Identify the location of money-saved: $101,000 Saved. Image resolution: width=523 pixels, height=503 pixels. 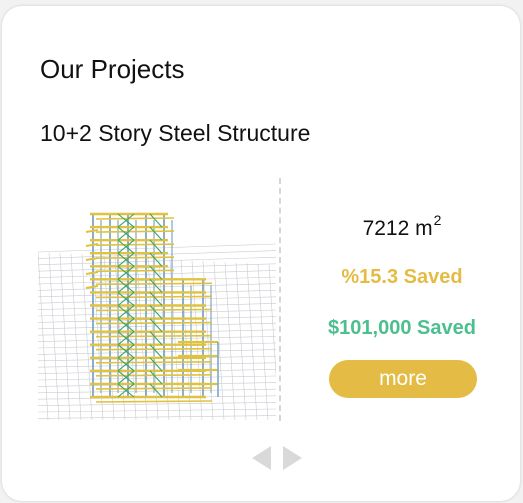
(402, 328).